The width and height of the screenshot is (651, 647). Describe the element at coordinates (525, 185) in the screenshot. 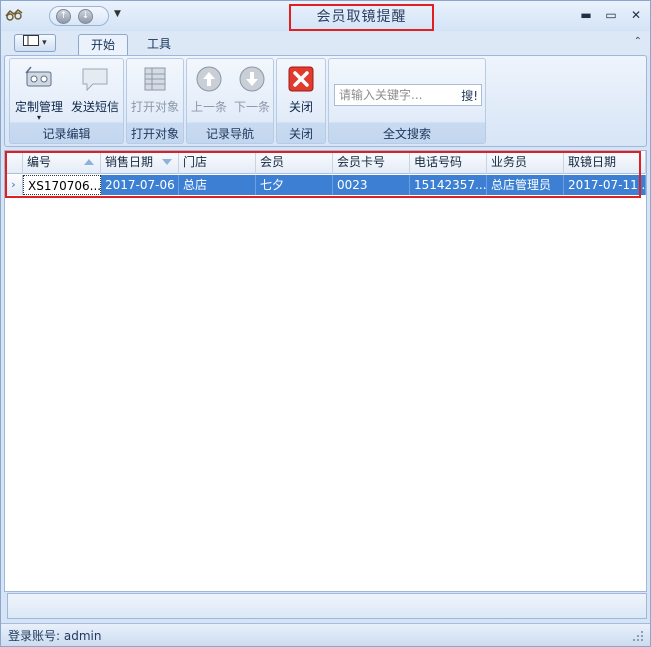

I see `cell-salesperson: 总店管理员` at that location.